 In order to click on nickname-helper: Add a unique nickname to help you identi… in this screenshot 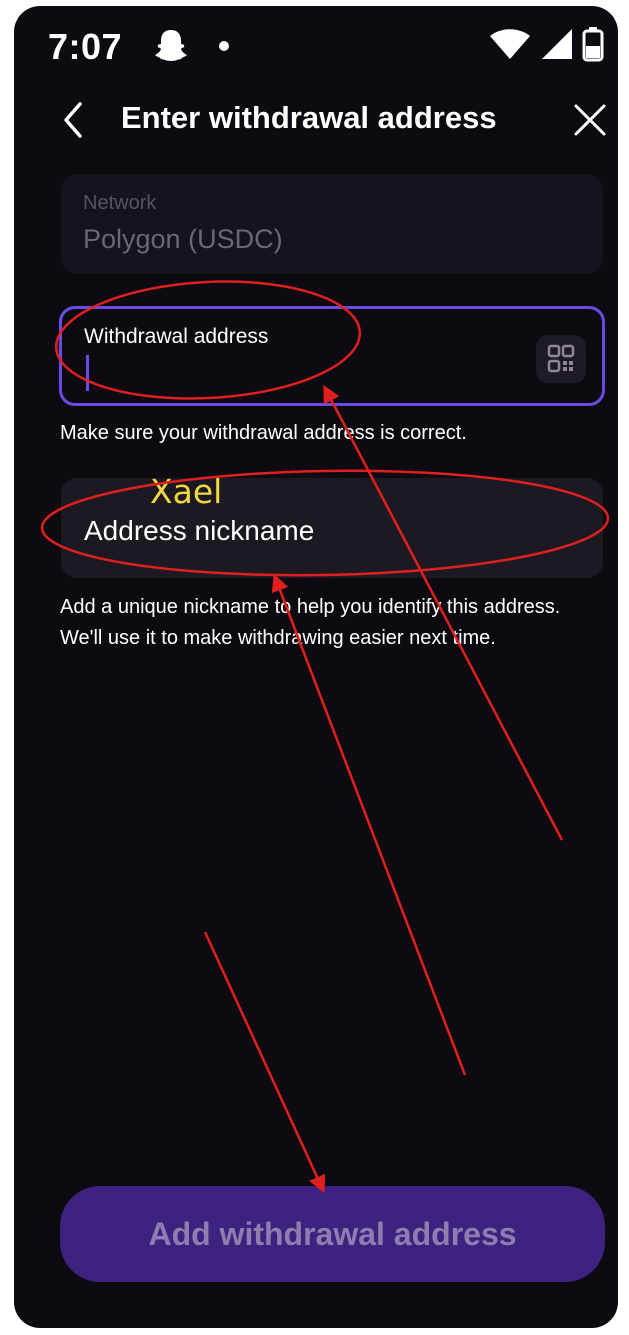, I will do `click(310, 622)`.